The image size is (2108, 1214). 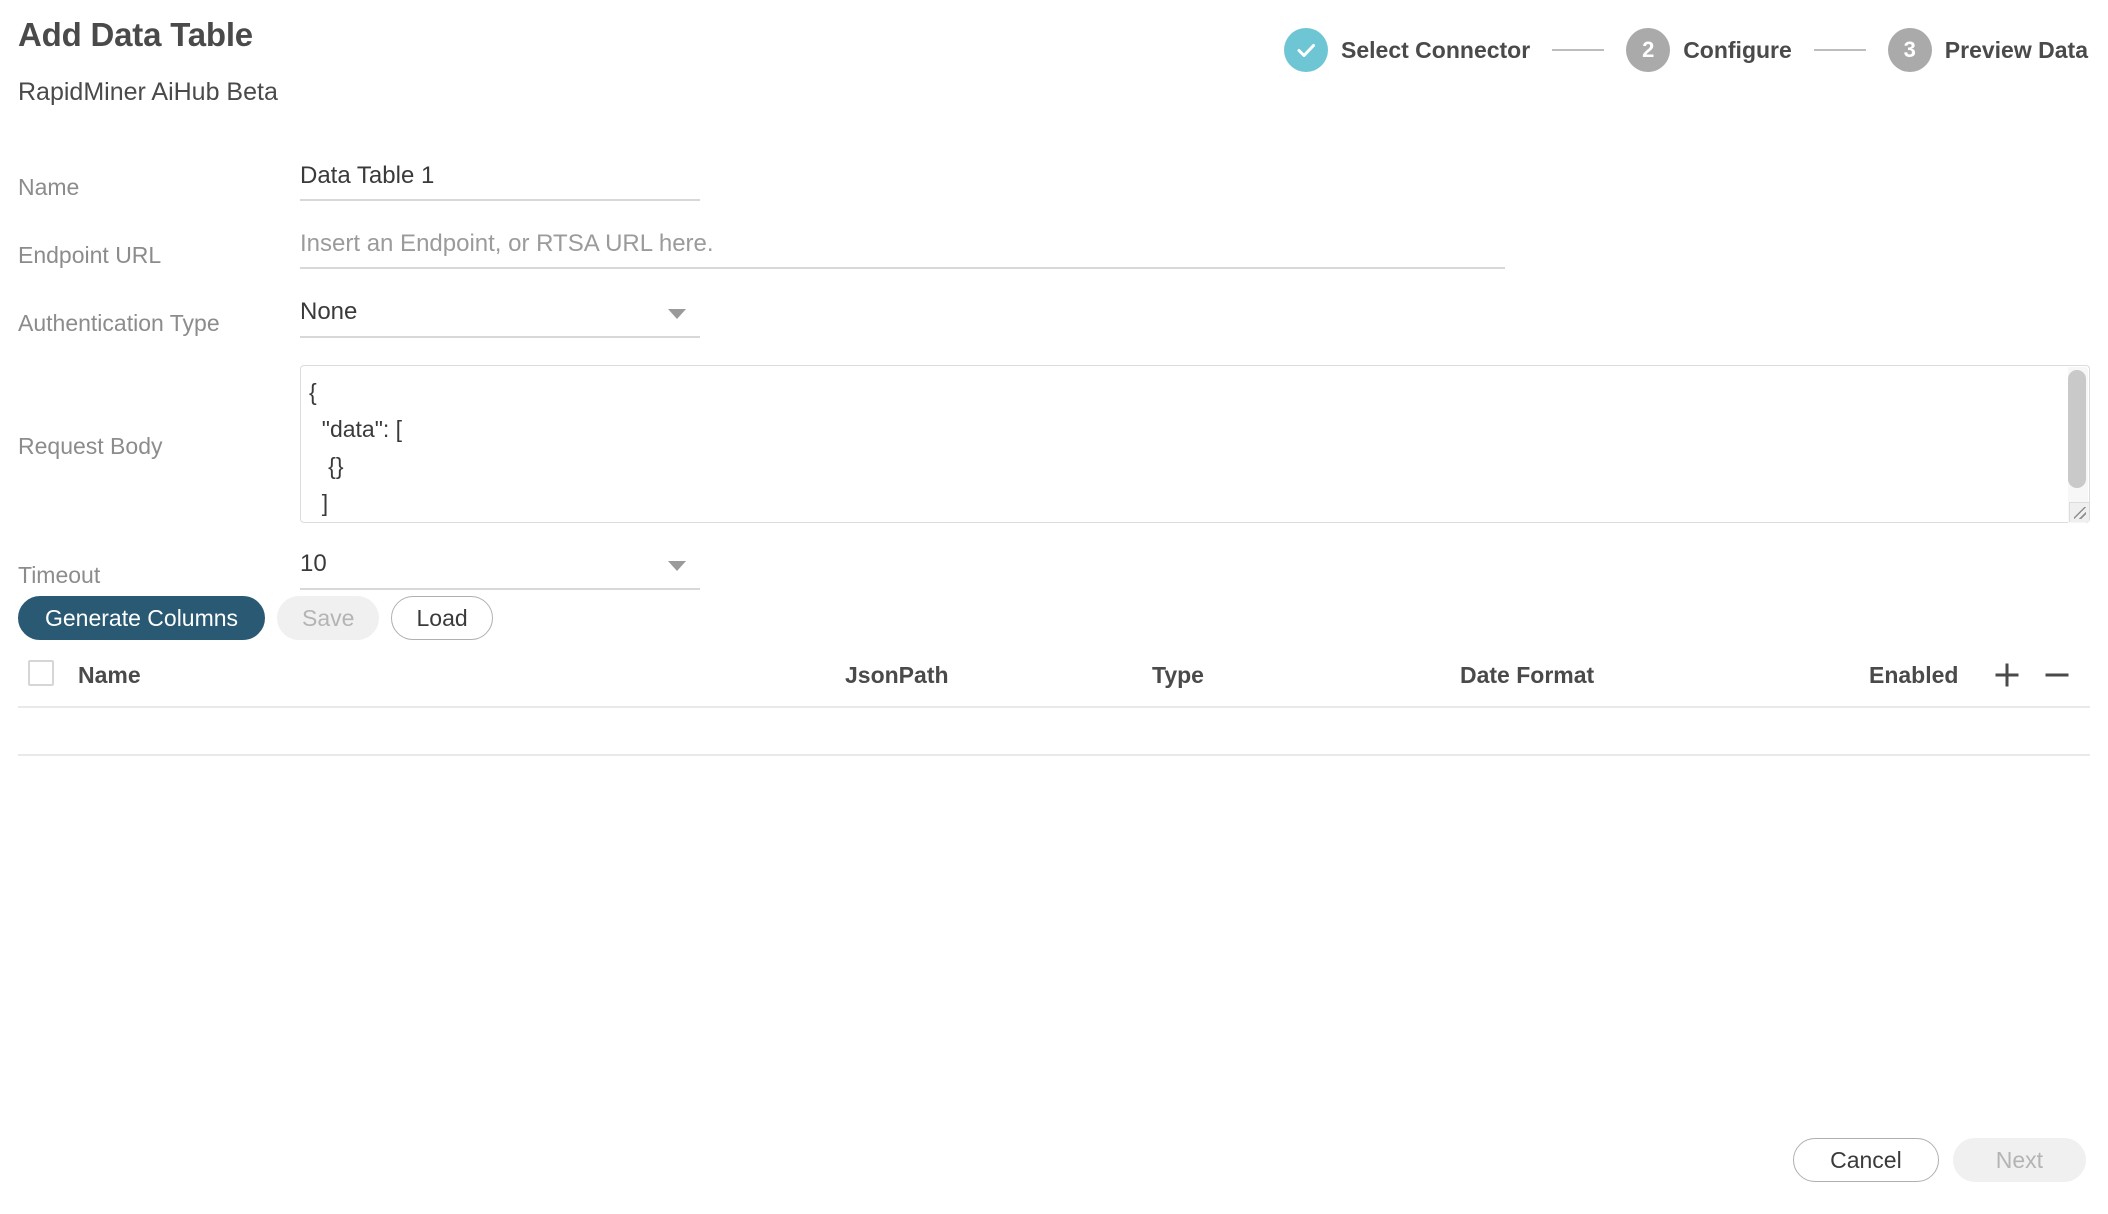 What do you see at coordinates (49, 187) in the screenshot?
I see `name-label: Name` at bounding box center [49, 187].